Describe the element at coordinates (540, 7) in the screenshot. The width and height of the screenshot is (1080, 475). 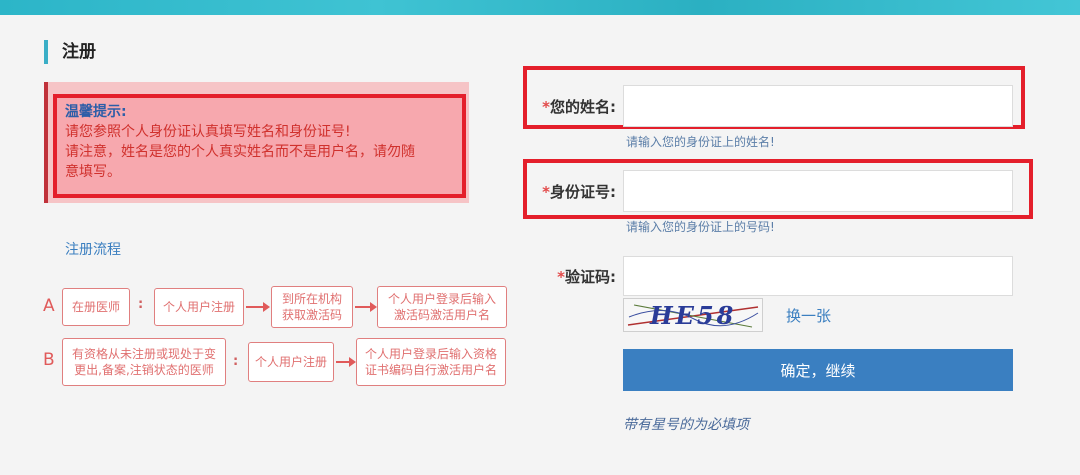
I see `top-banner` at that location.